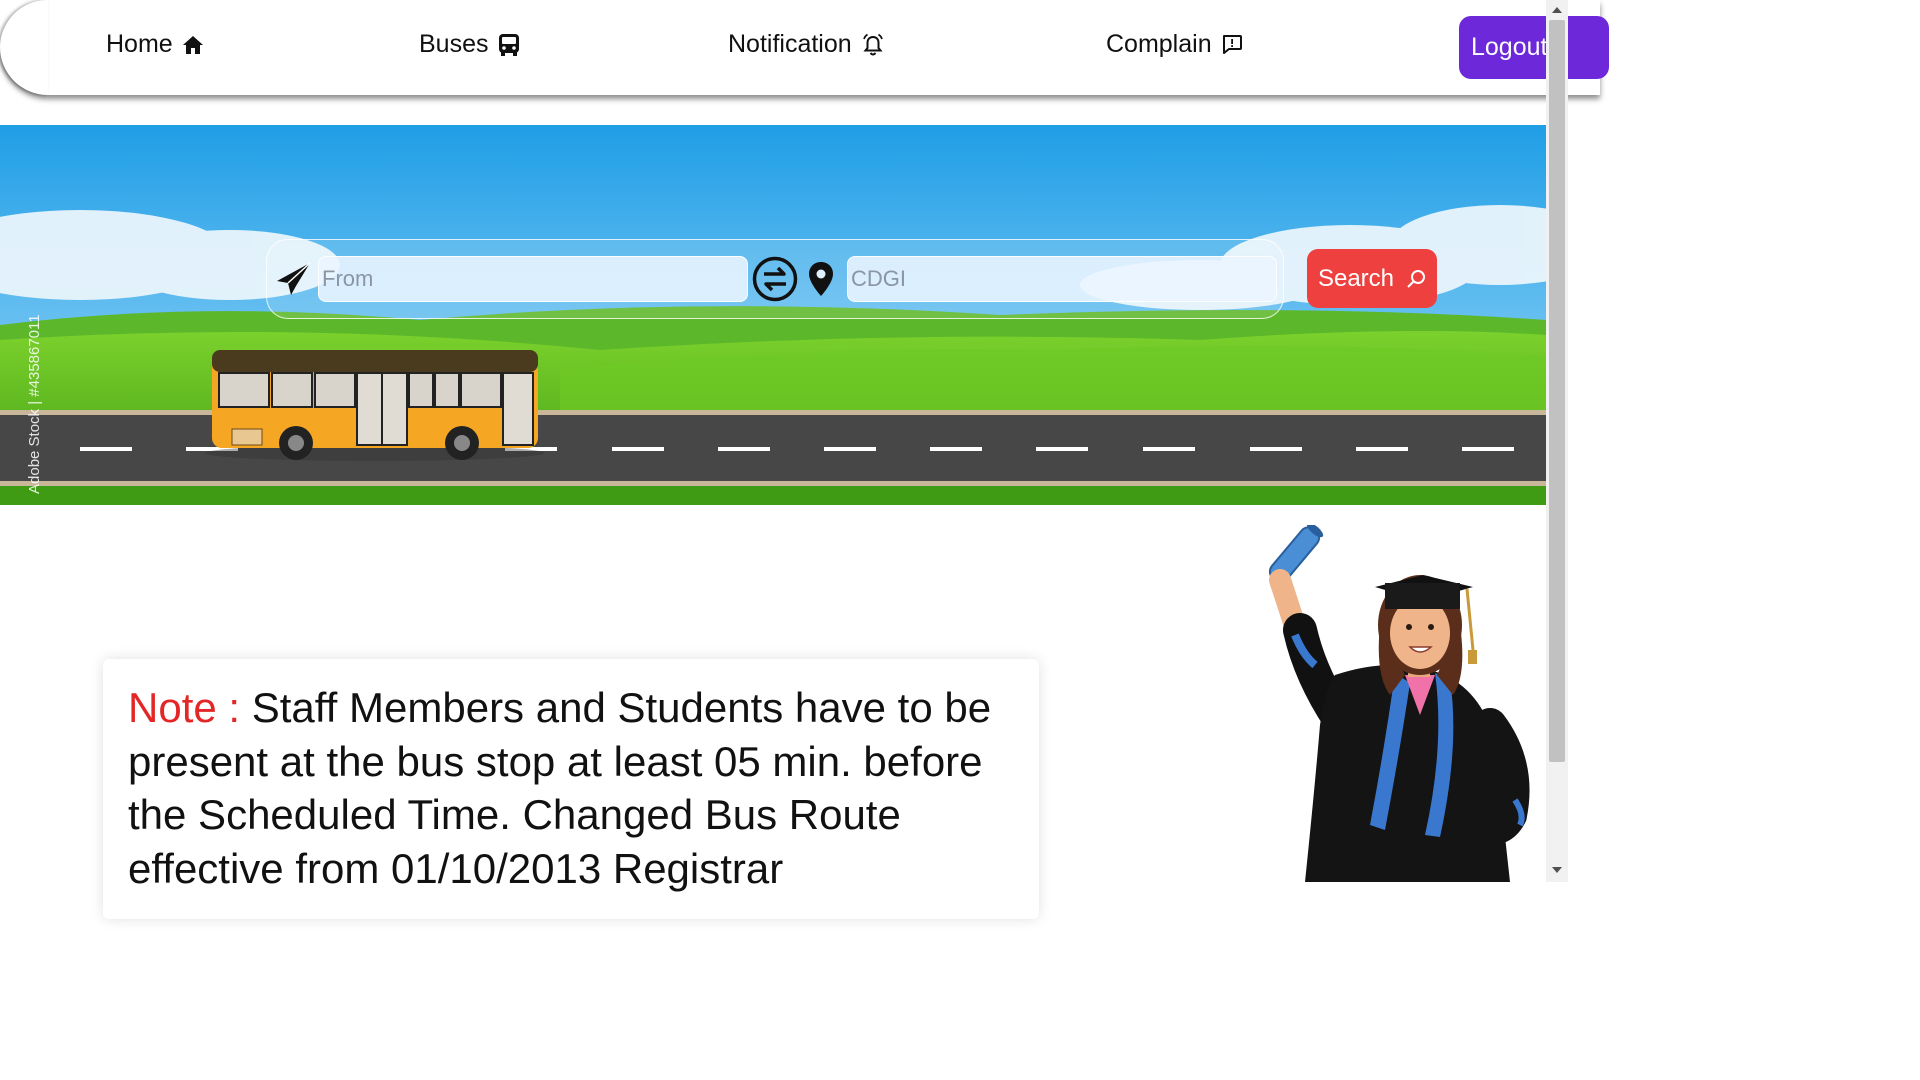 Image resolution: width=1920 pixels, height=1080 pixels. What do you see at coordinates (1356, 278) in the screenshot?
I see `search-button-label: Search` at bounding box center [1356, 278].